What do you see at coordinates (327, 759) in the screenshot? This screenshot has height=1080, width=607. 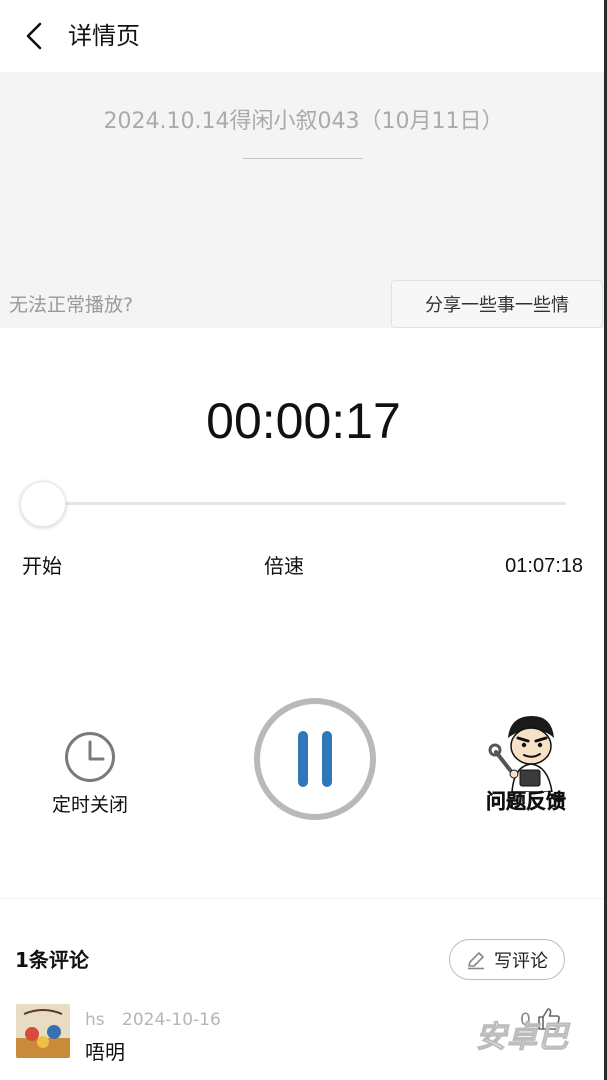 I see `pause-icon-bar-right` at bounding box center [327, 759].